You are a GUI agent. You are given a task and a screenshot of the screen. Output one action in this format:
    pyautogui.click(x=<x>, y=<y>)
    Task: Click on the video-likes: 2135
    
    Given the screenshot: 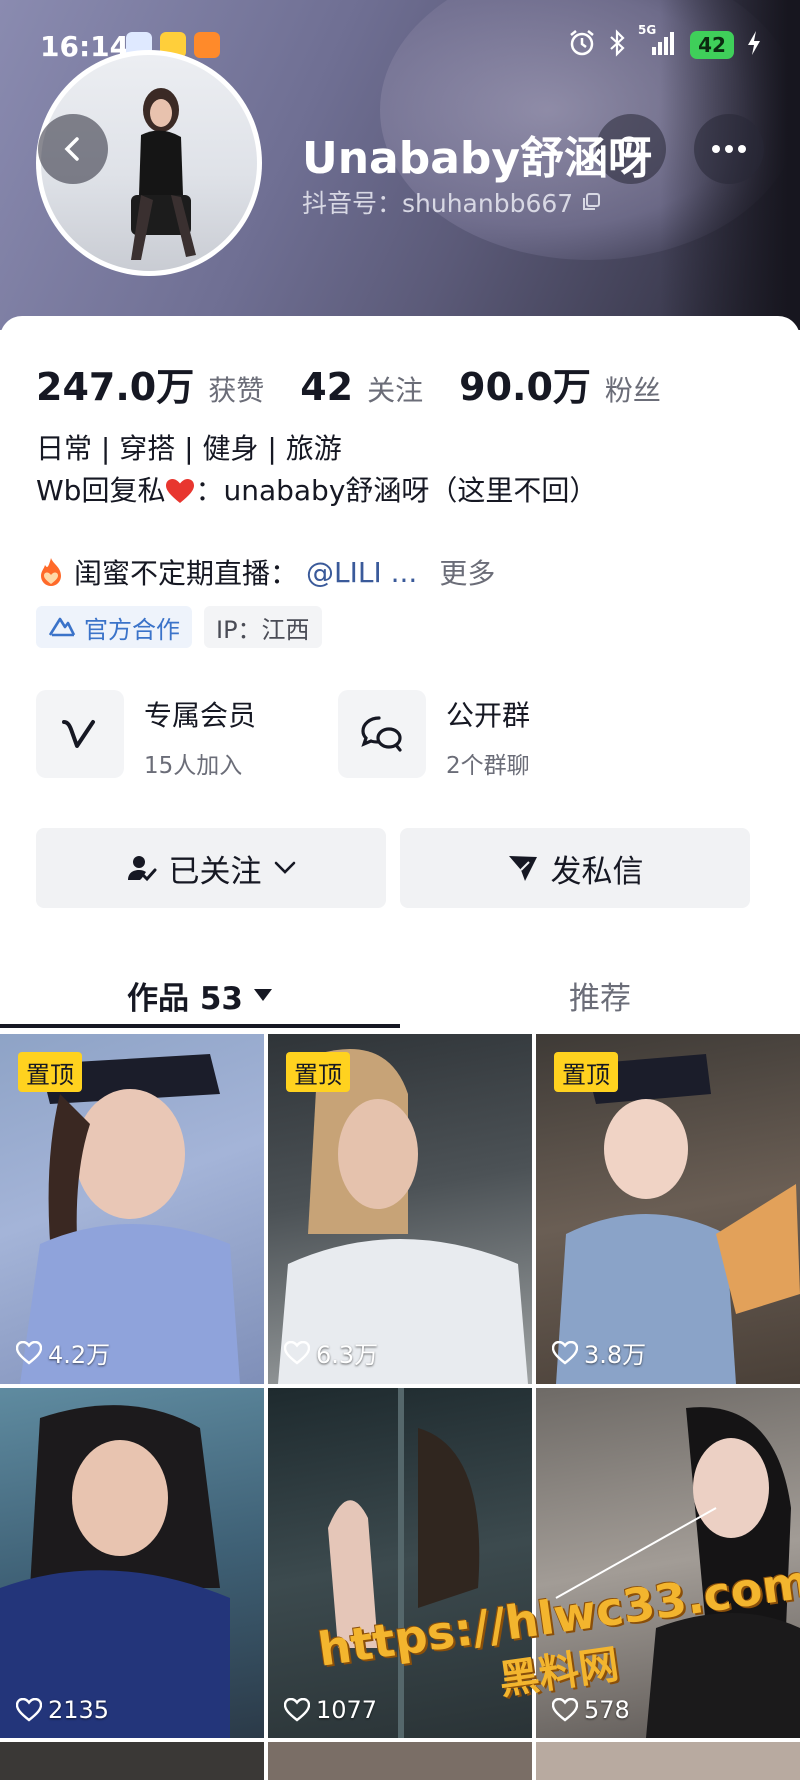 What is the action you would take?
    pyautogui.click(x=62, y=1710)
    